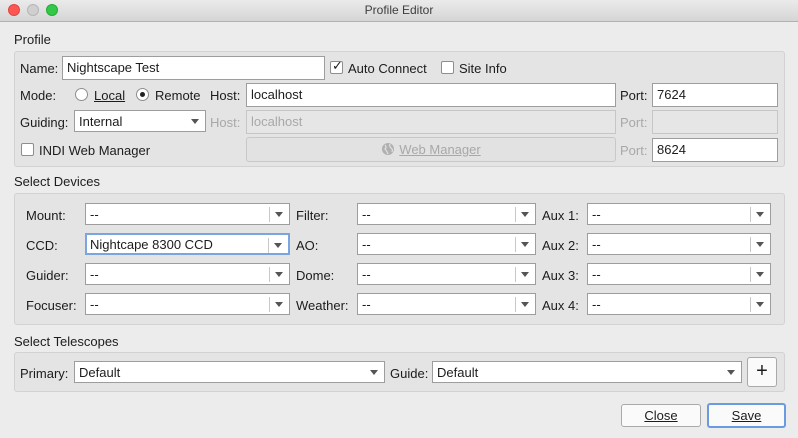  What do you see at coordinates (57, 181) in the screenshot?
I see `devices-section-label: Select Devices` at bounding box center [57, 181].